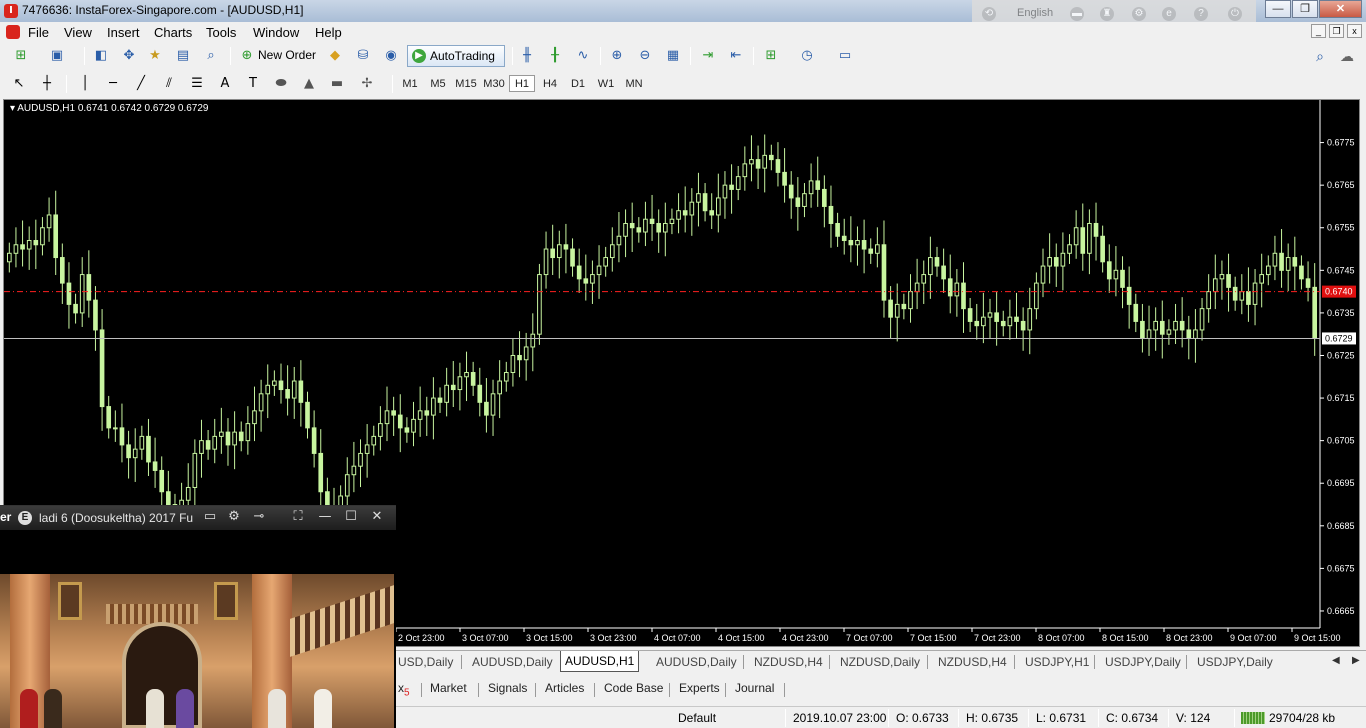 The height and width of the screenshot is (728, 1366). Describe the element at coordinates (337, 84) in the screenshot. I see `rectangle-icon: ▬` at that location.